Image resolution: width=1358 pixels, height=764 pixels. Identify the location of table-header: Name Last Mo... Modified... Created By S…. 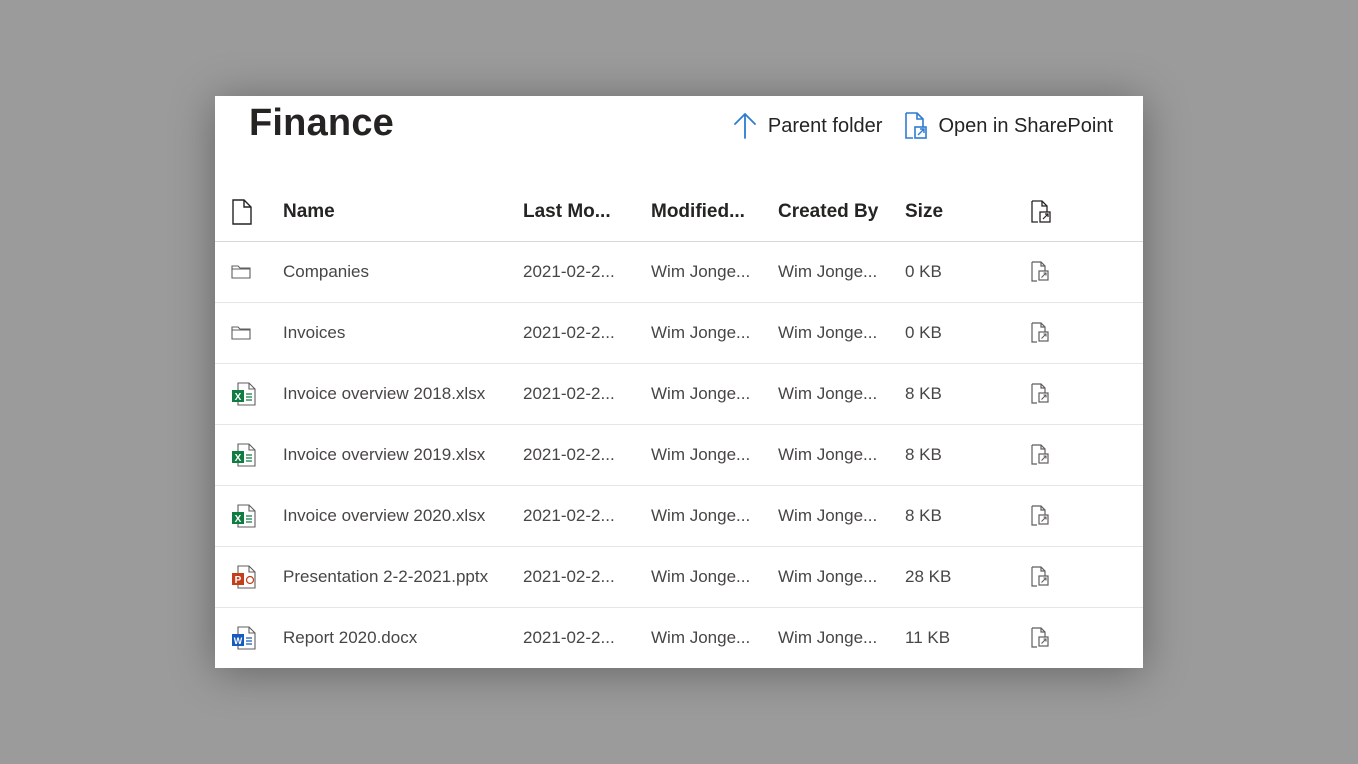
(679, 212).